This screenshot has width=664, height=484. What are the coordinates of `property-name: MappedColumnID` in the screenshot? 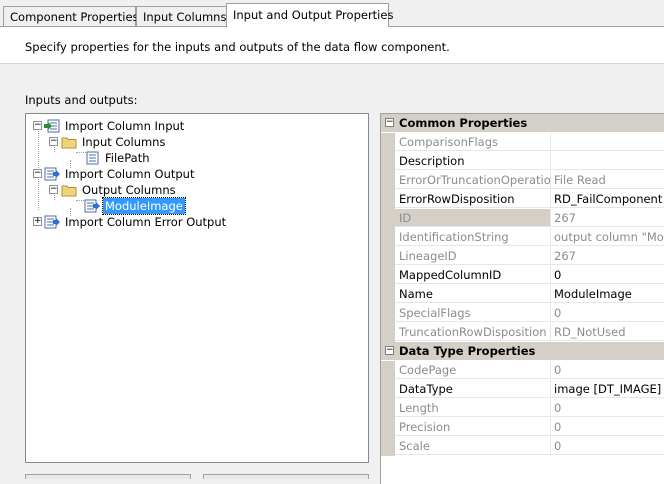 It's located at (473, 275).